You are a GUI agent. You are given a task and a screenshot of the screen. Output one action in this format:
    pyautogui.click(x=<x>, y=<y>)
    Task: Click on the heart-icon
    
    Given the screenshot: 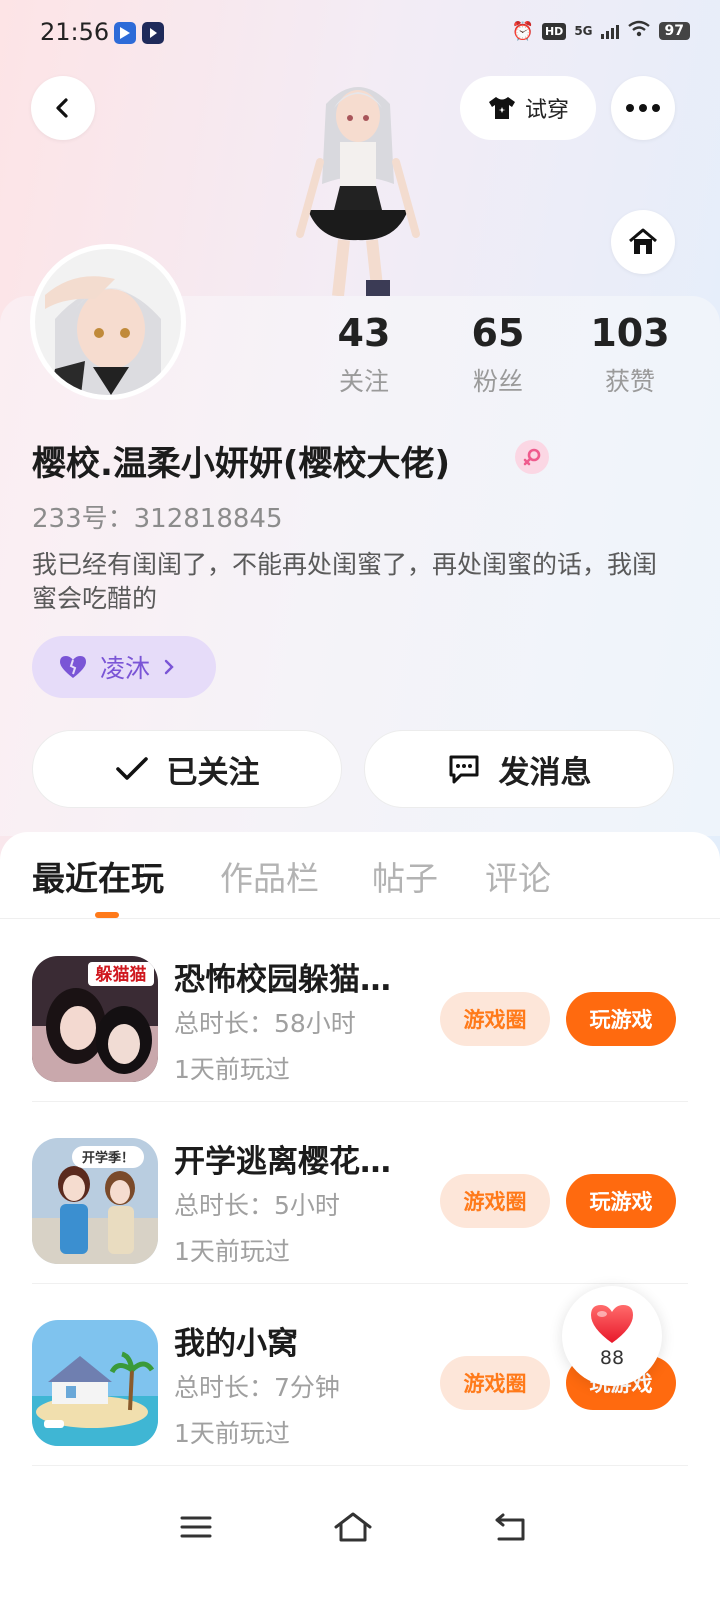 What is the action you would take?
    pyautogui.click(x=612, y=1324)
    